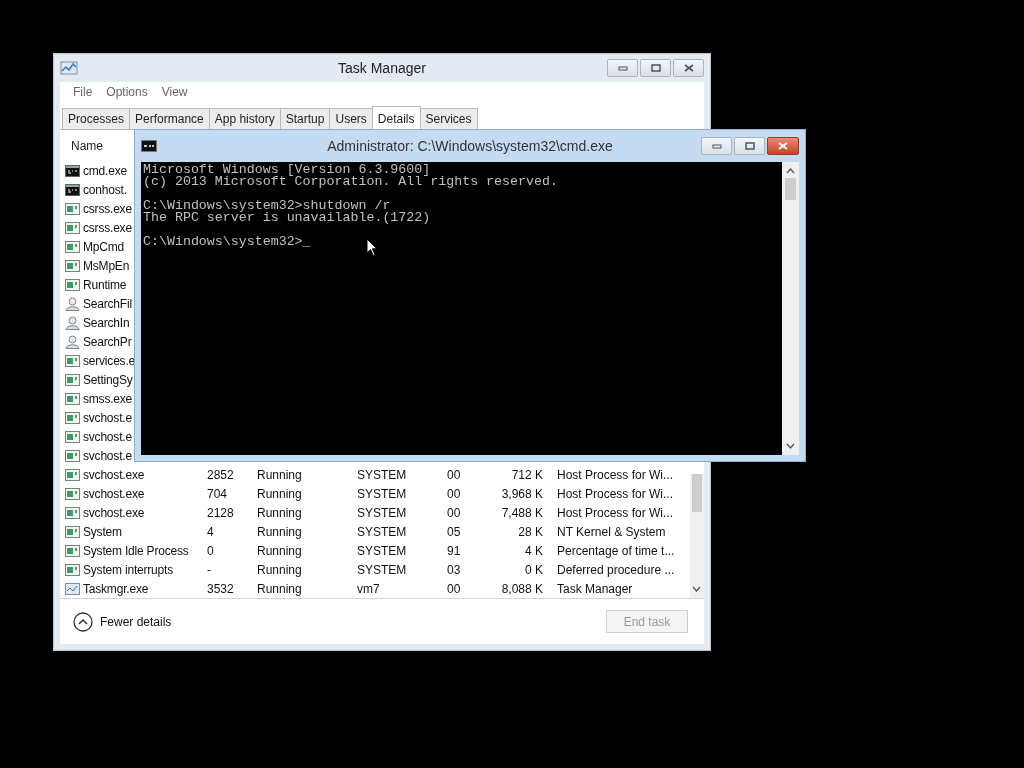 This screenshot has height=768, width=1024. Describe the element at coordinates (122, 621) in the screenshot. I see `fewer-details-button: Fewer details` at that location.